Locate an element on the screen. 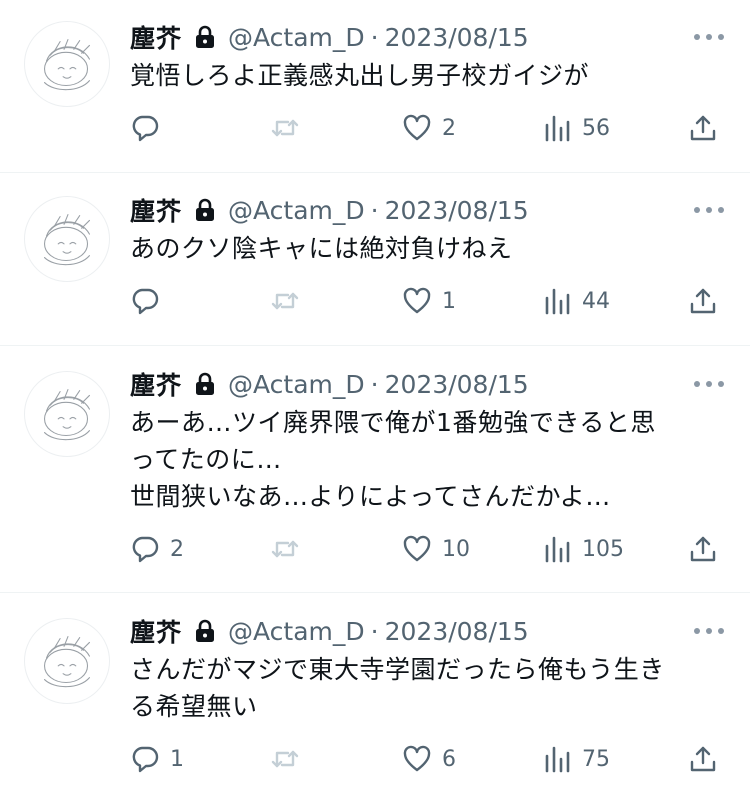 The image size is (750, 802). like-button: 6 is located at coordinates (429, 759).